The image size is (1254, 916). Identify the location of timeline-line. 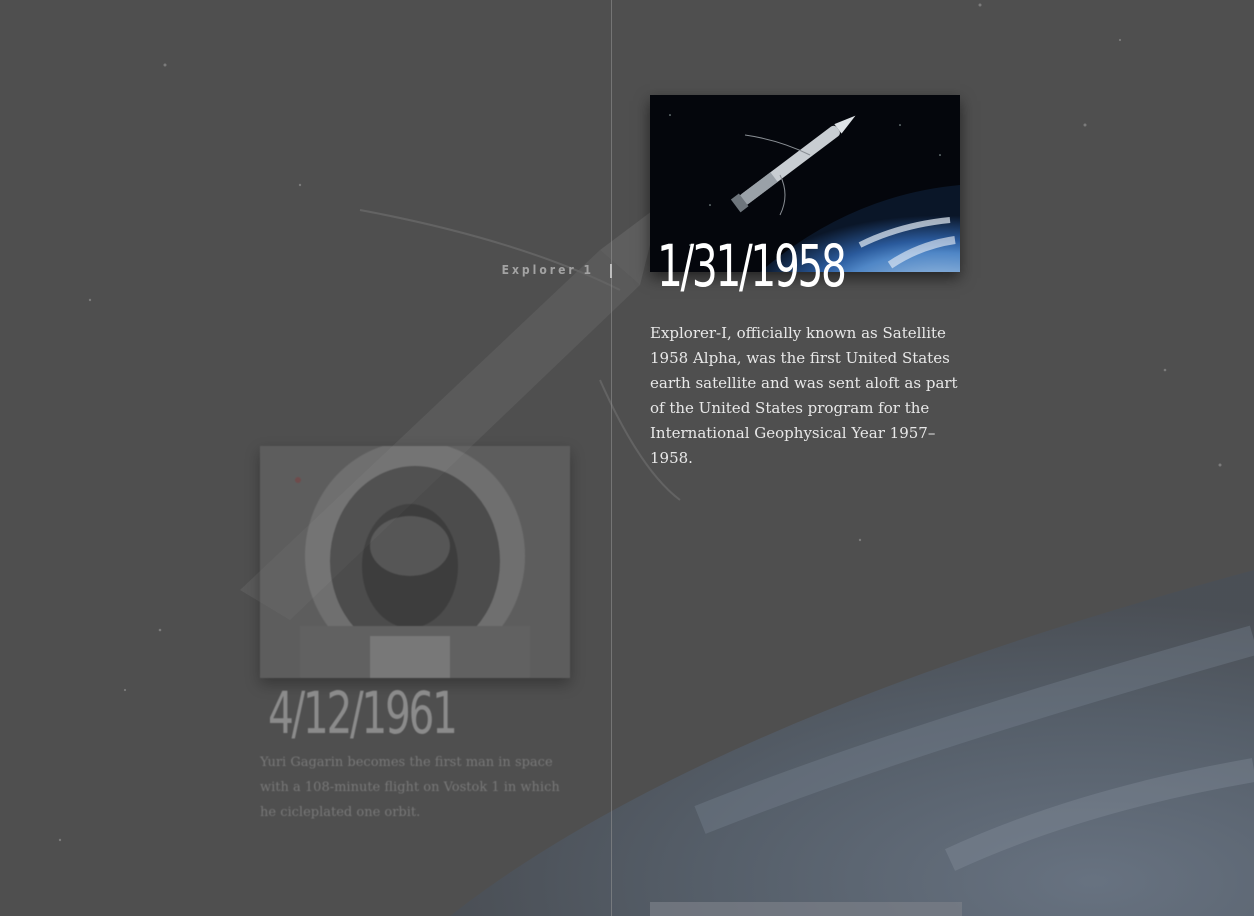
(611, 458).